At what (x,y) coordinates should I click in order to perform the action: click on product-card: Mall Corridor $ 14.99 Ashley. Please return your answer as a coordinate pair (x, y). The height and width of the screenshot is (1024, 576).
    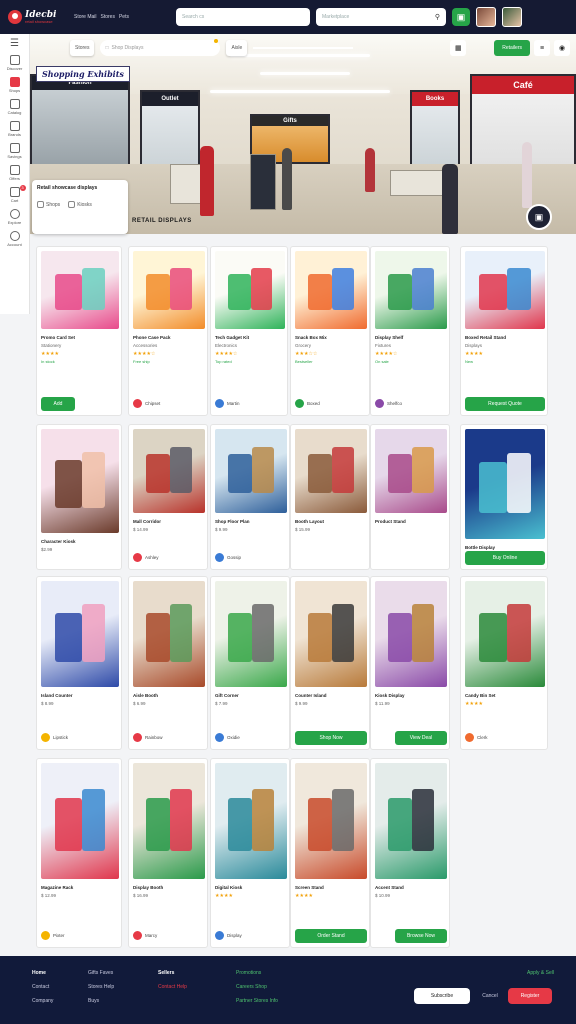
    Looking at the image, I should click on (168, 497).